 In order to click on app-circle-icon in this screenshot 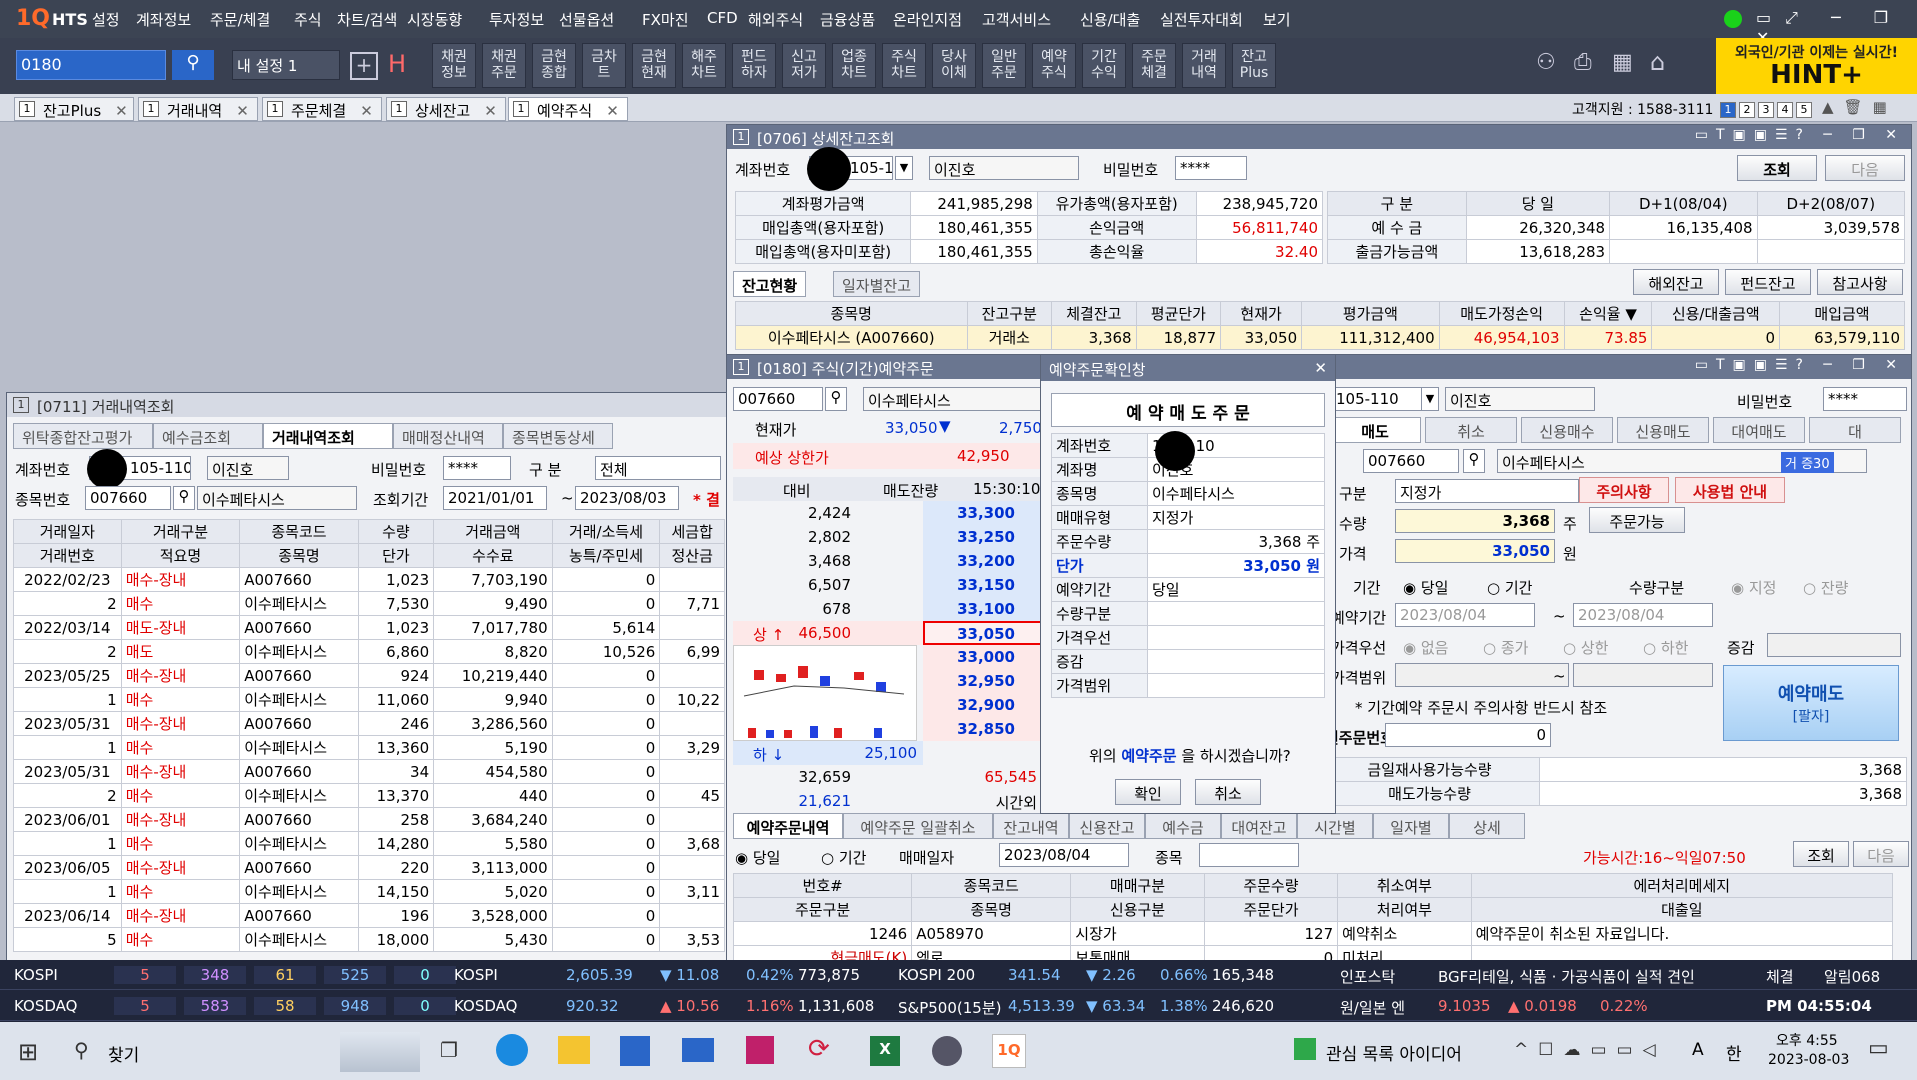, I will do `click(947, 1051)`.